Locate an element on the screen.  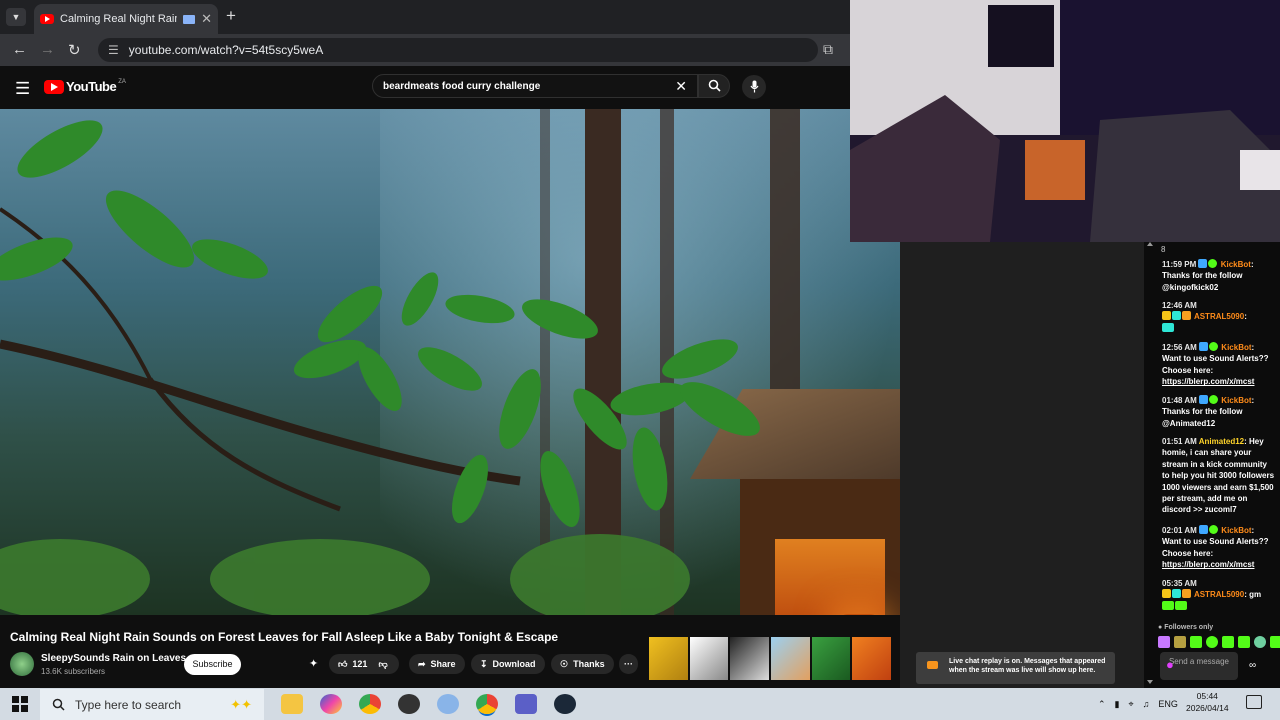
download-button: ↧ Download is located at coordinates (508, 664).